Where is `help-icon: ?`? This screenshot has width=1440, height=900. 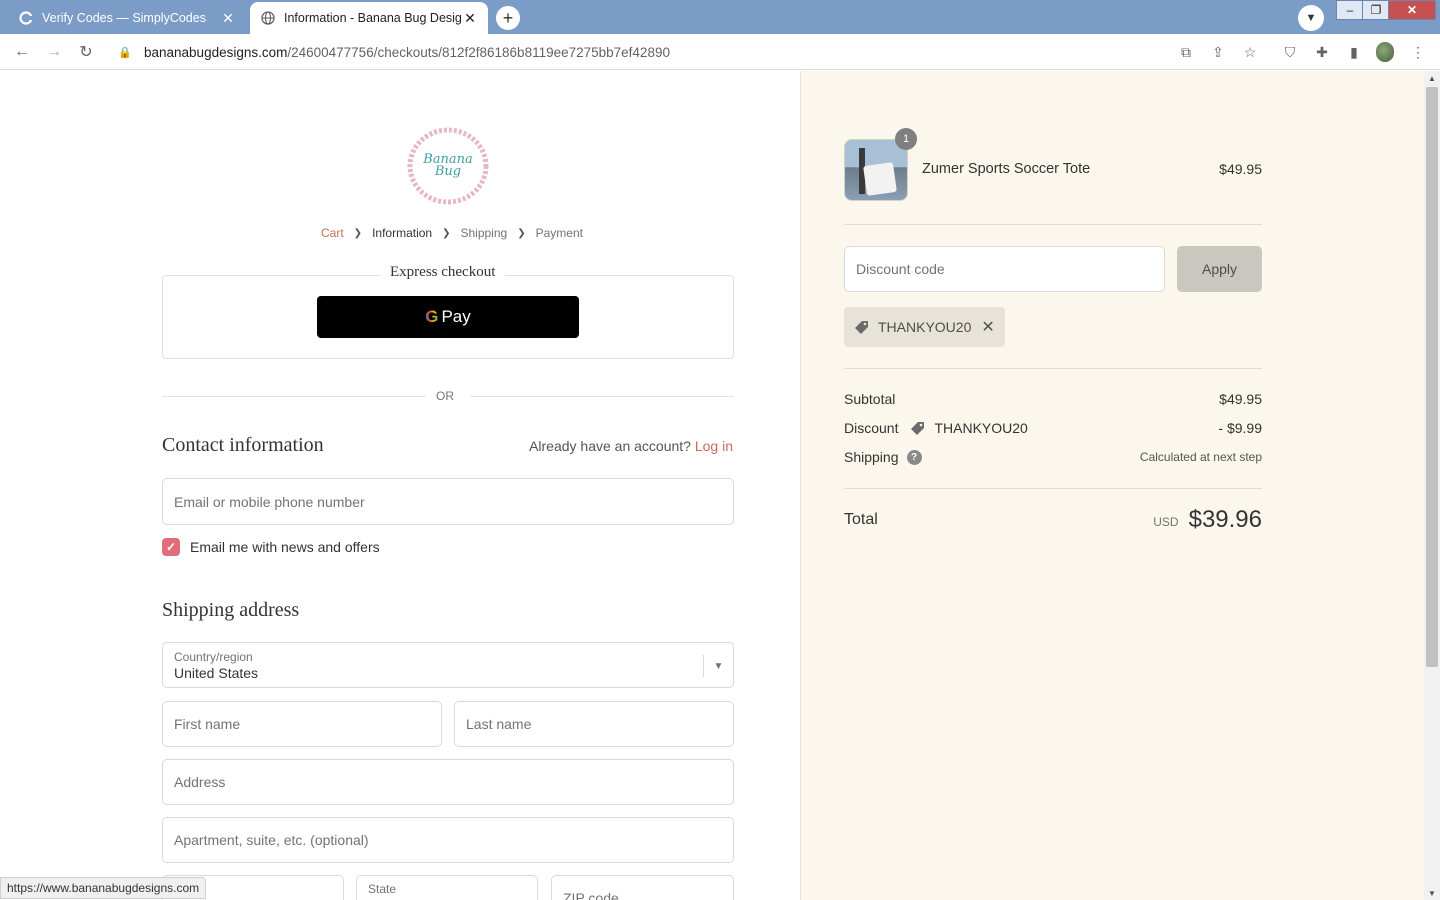
help-icon: ? is located at coordinates (914, 457).